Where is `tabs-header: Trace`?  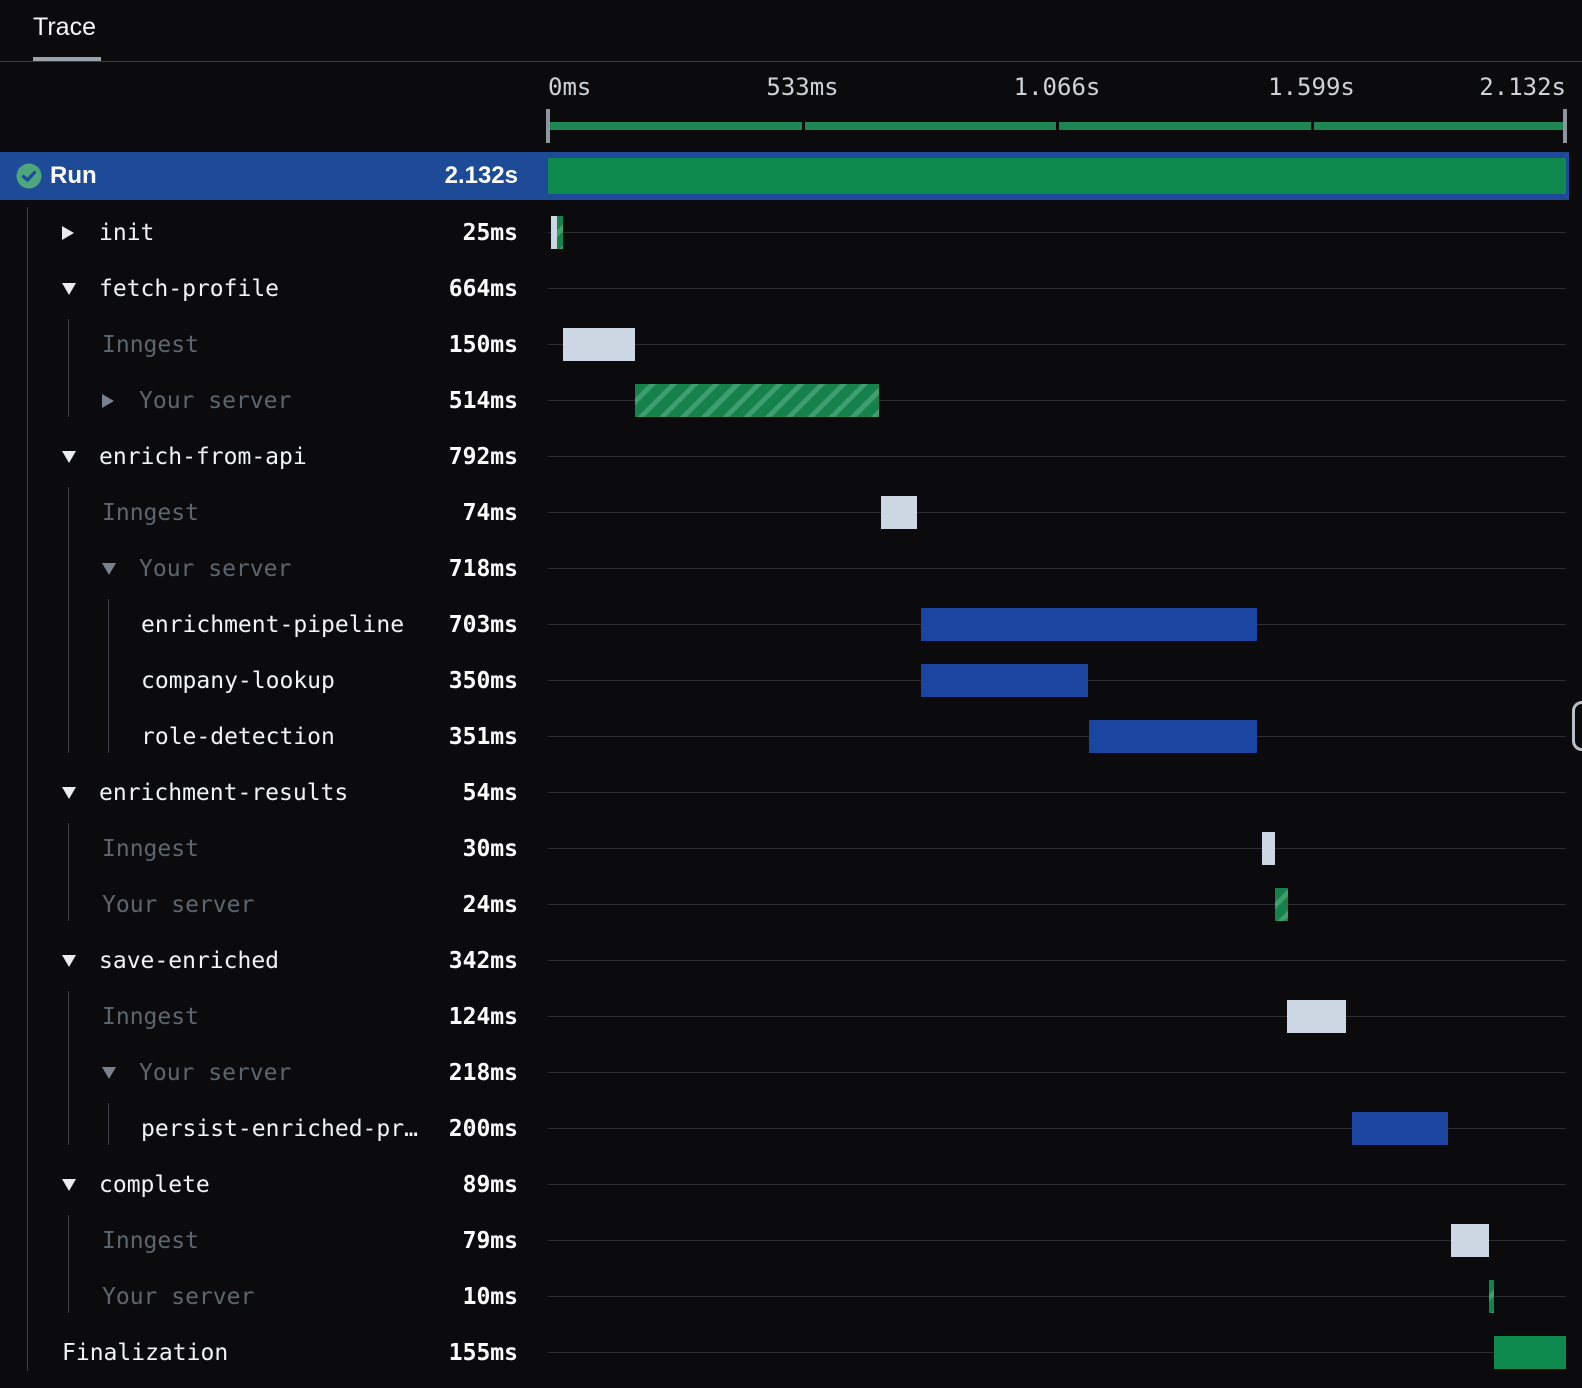 tabs-header: Trace is located at coordinates (791, 31).